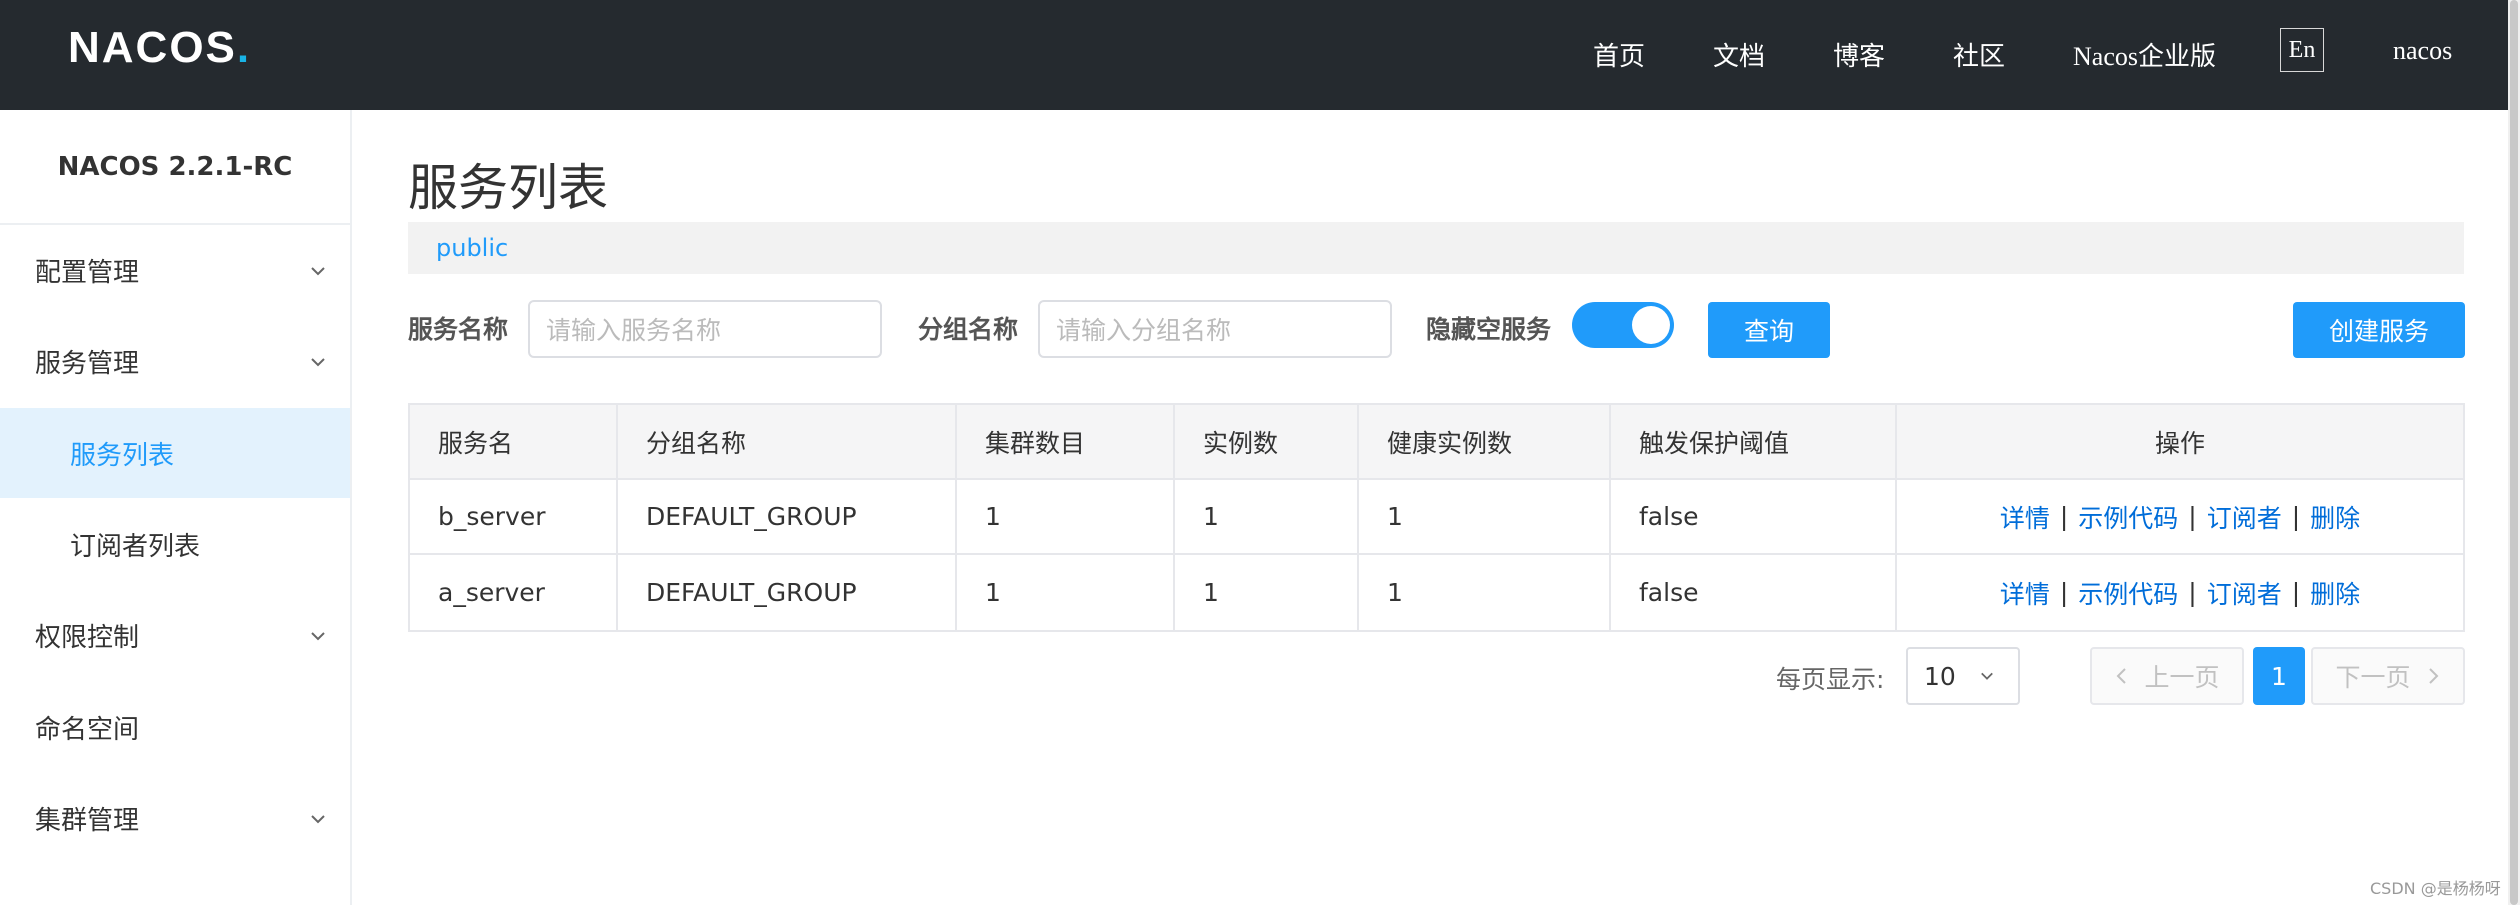  What do you see at coordinates (458, 329) in the screenshot?
I see `service-name-label: 服务名称` at bounding box center [458, 329].